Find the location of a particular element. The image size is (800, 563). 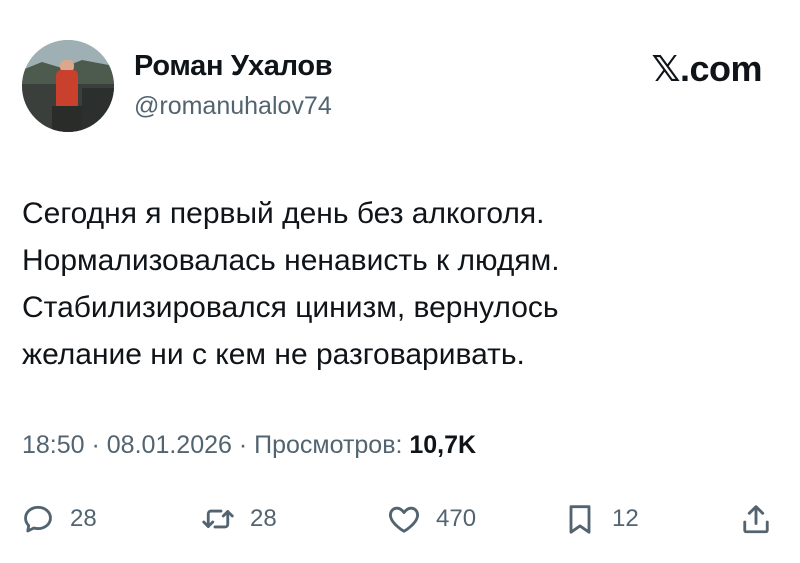

like-count: 470 is located at coordinates (456, 518).